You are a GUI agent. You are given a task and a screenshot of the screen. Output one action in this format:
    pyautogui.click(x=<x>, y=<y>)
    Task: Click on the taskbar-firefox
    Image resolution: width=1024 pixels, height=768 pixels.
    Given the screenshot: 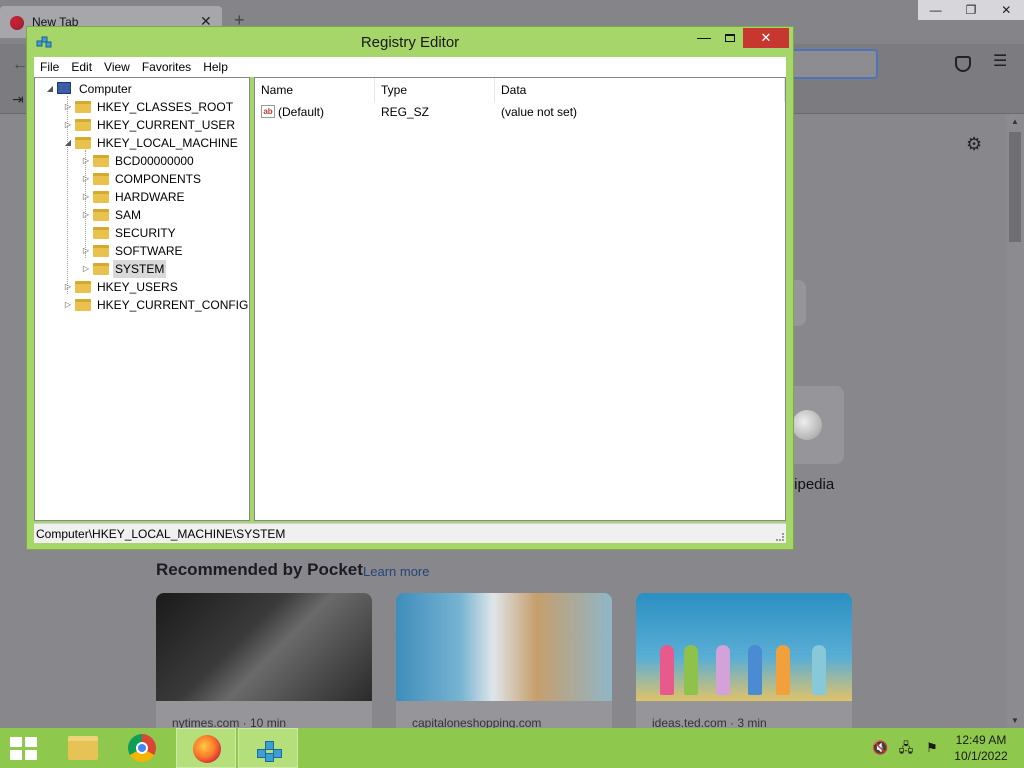 What is the action you would take?
    pyautogui.click(x=206, y=748)
    